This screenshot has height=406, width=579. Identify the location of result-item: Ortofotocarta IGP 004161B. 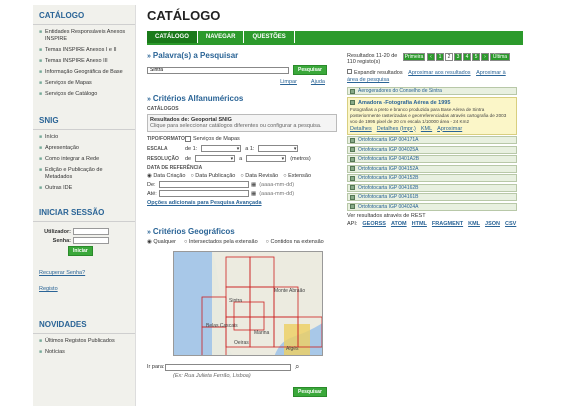
(432, 197).